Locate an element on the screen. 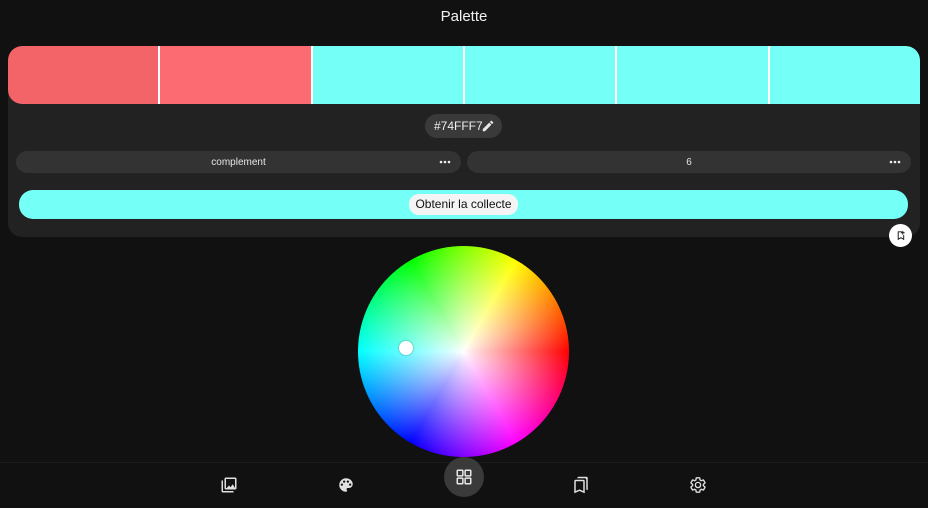  bookmark-add-icon is located at coordinates (901, 235).